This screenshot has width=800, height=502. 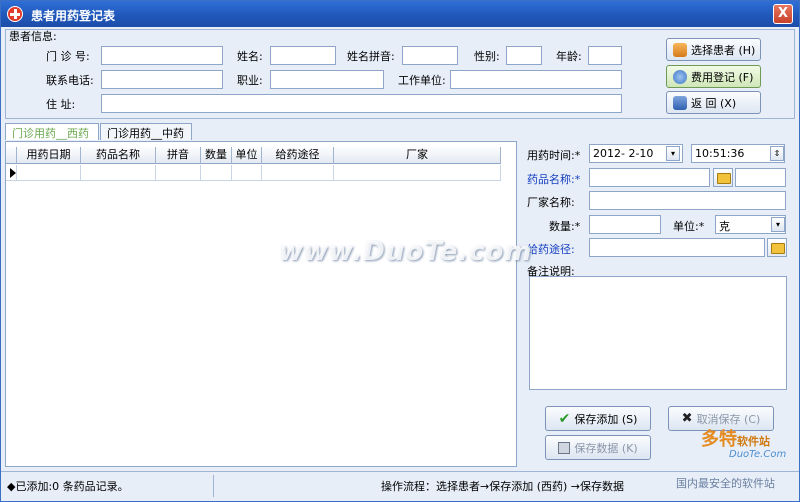 What do you see at coordinates (564, 418) in the screenshot?
I see `check-icon: ✔` at bounding box center [564, 418].